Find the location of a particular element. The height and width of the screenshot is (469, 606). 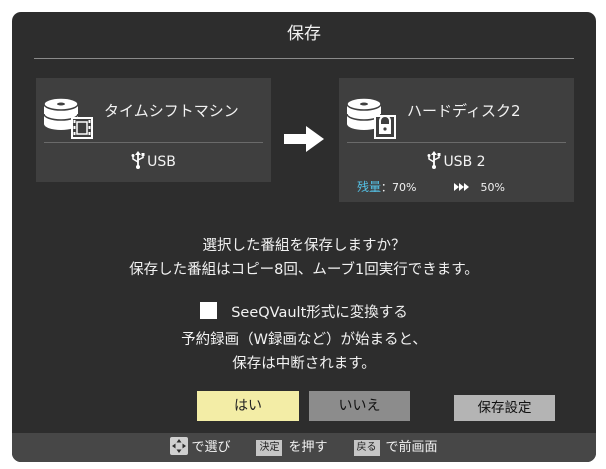

warning-message-line1: 予約録画（W録画など）が始まると、 is located at coordinates (304, 340).